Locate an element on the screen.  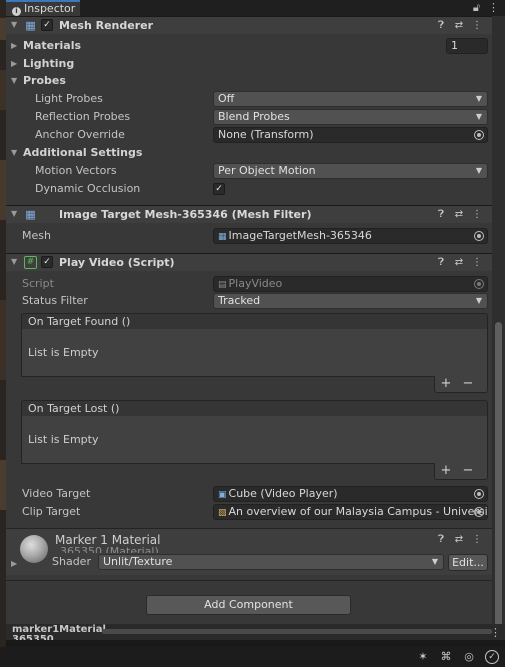
preview-menu-icon: ⋮ is located at coordinates (495, 632).